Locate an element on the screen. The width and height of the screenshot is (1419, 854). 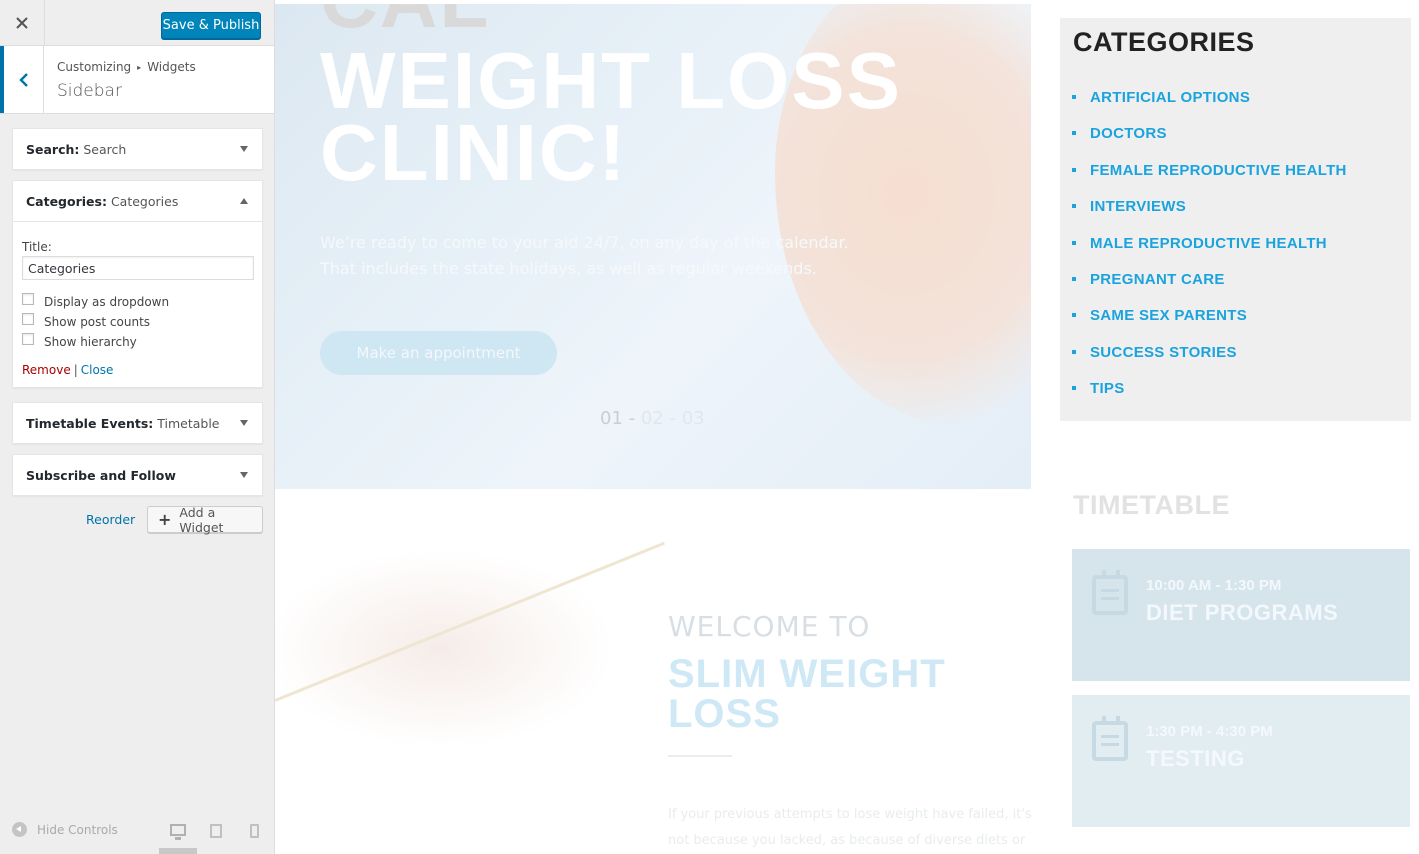
option-hierarchy: Show hierarchy is located at coordinates (137, 342).